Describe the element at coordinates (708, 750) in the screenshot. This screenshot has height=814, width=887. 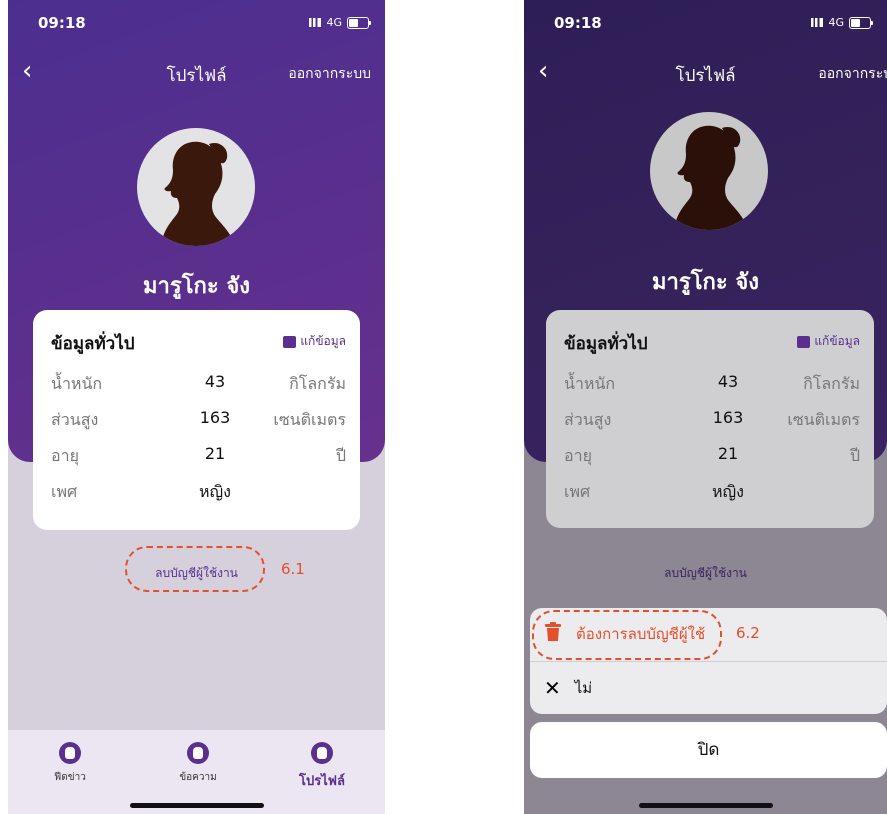
I see `close-button: ปิด` at that location.